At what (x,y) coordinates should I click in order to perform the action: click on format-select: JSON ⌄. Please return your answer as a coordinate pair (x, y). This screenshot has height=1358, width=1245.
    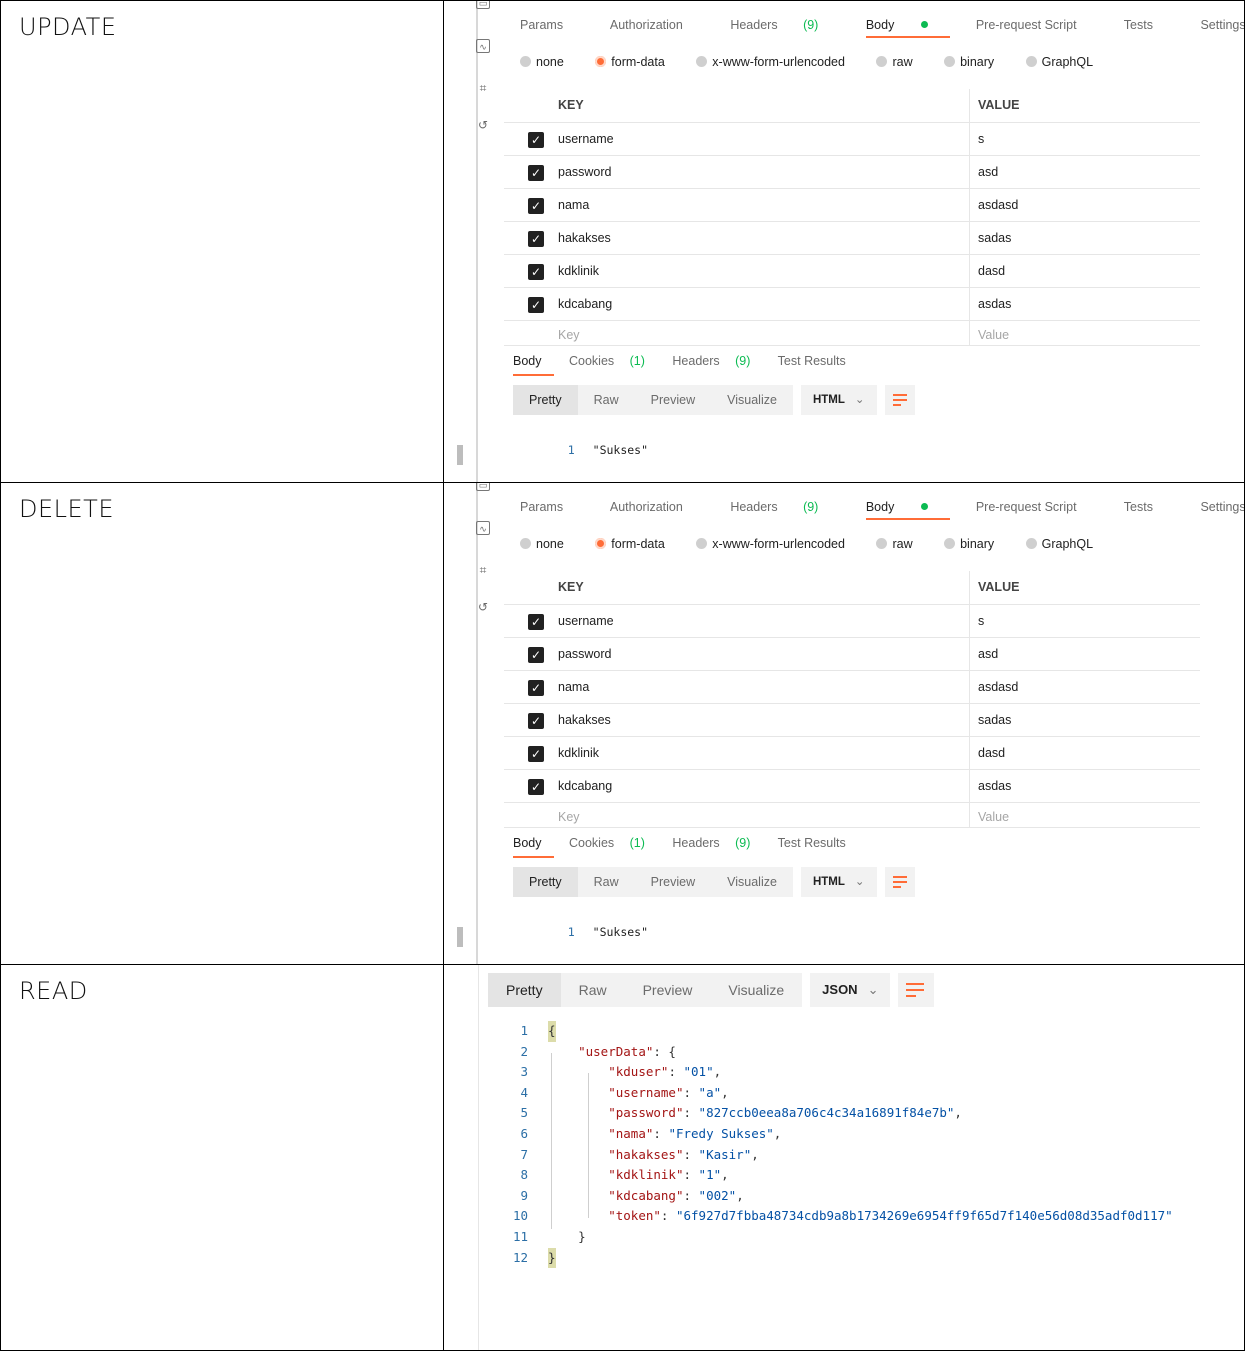
    Looking at the image, I should click on (850, 990).